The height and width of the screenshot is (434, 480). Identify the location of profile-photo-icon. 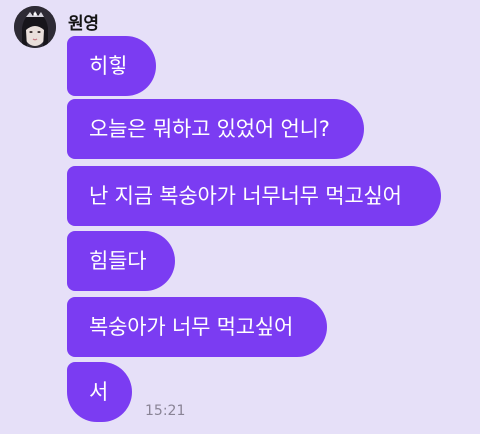
(35, 27).